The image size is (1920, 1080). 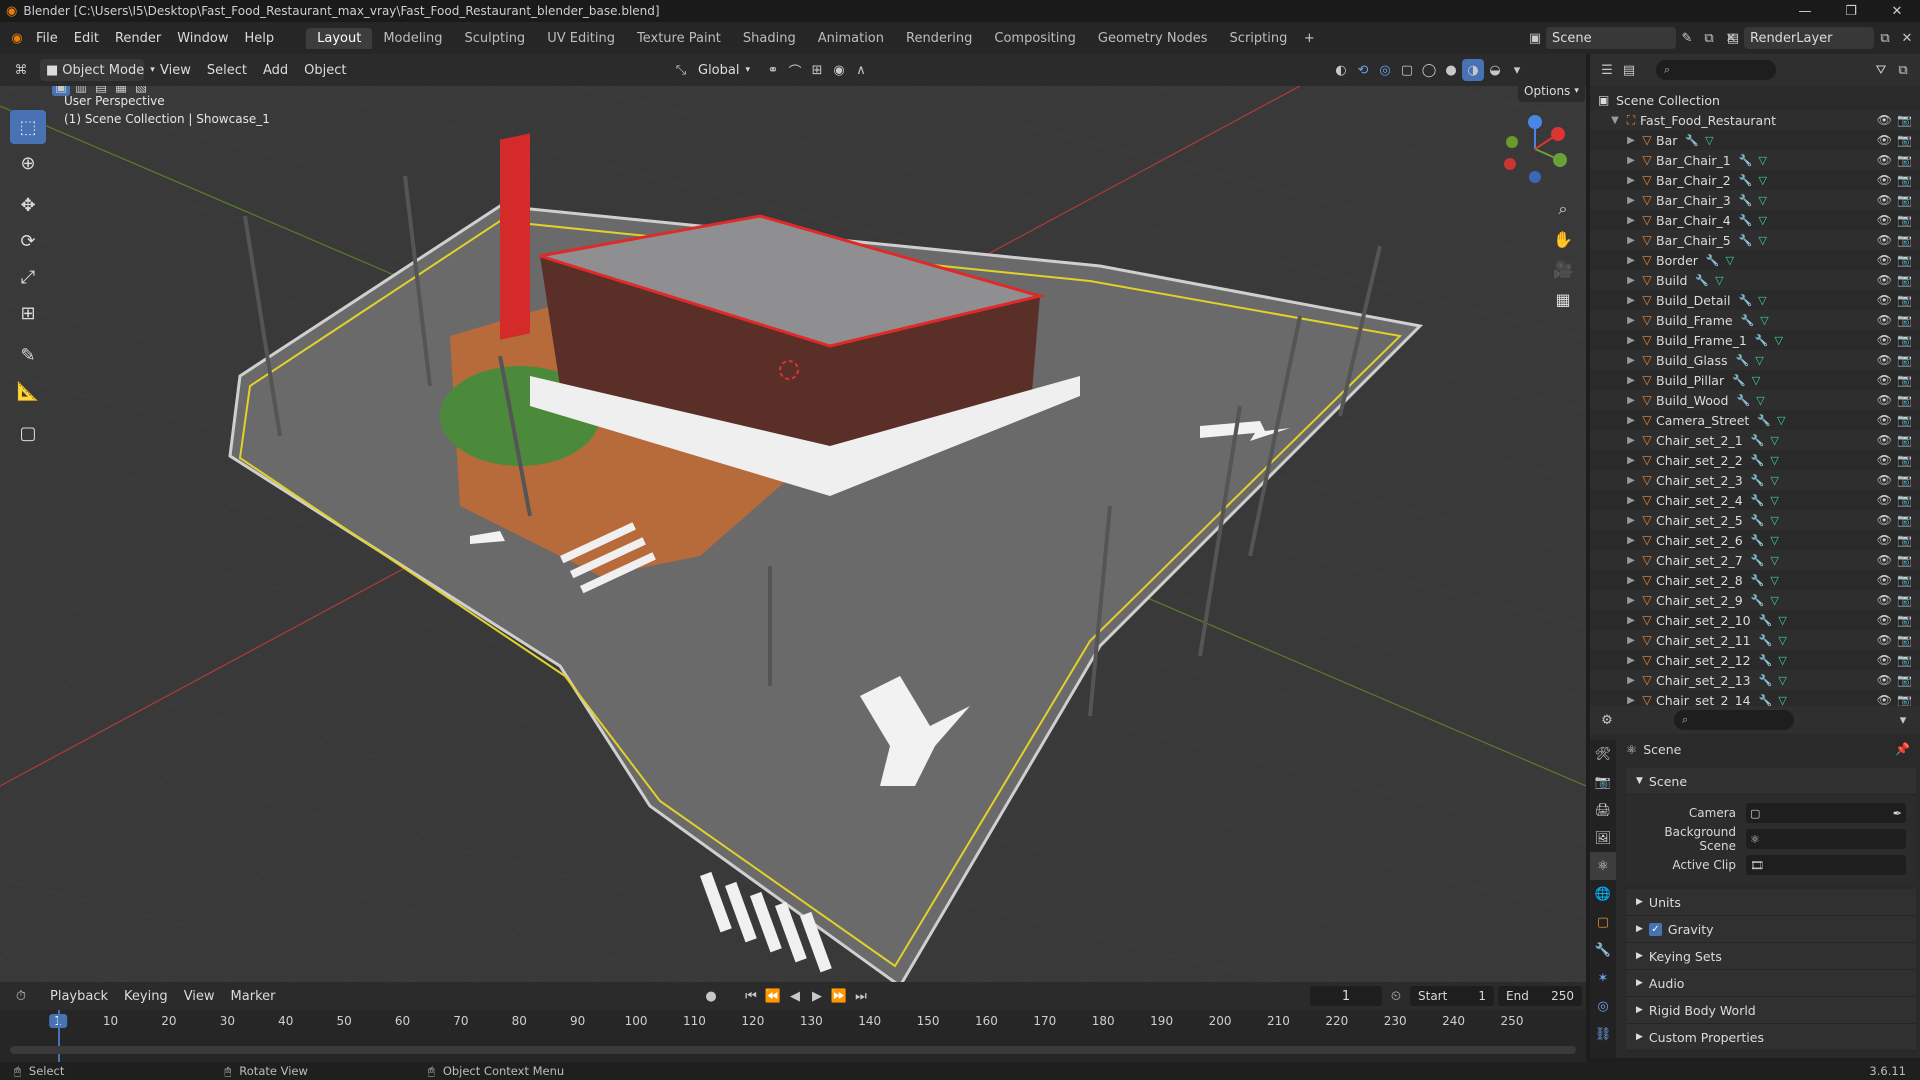 I want to click on viewport-menu-add: Add, so click(x=275, y=70).